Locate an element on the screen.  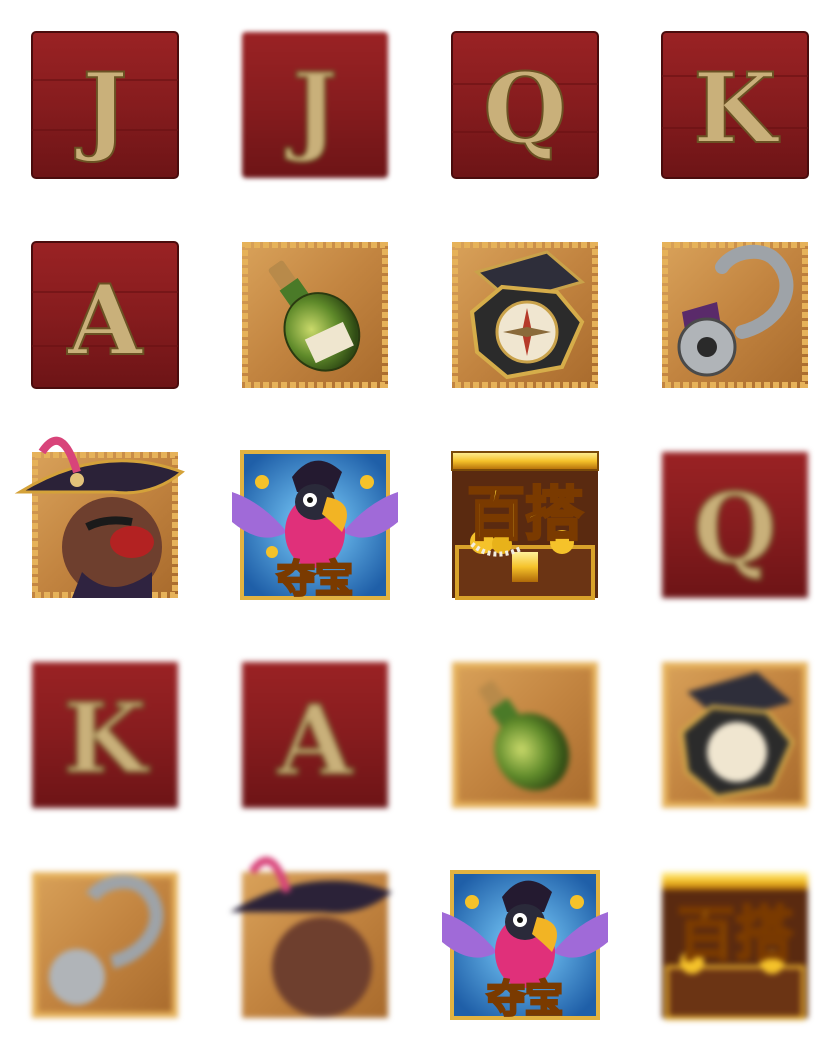
symbol-compass-blurred is located at coordinates (735, 735).